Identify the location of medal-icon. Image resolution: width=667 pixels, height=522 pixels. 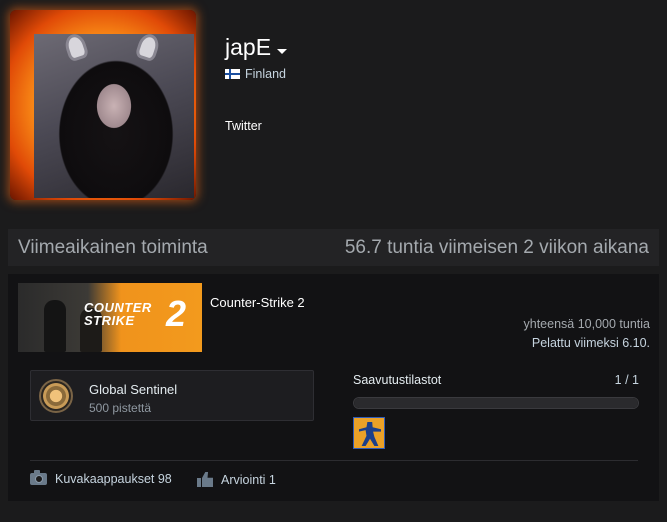
(56, 396).